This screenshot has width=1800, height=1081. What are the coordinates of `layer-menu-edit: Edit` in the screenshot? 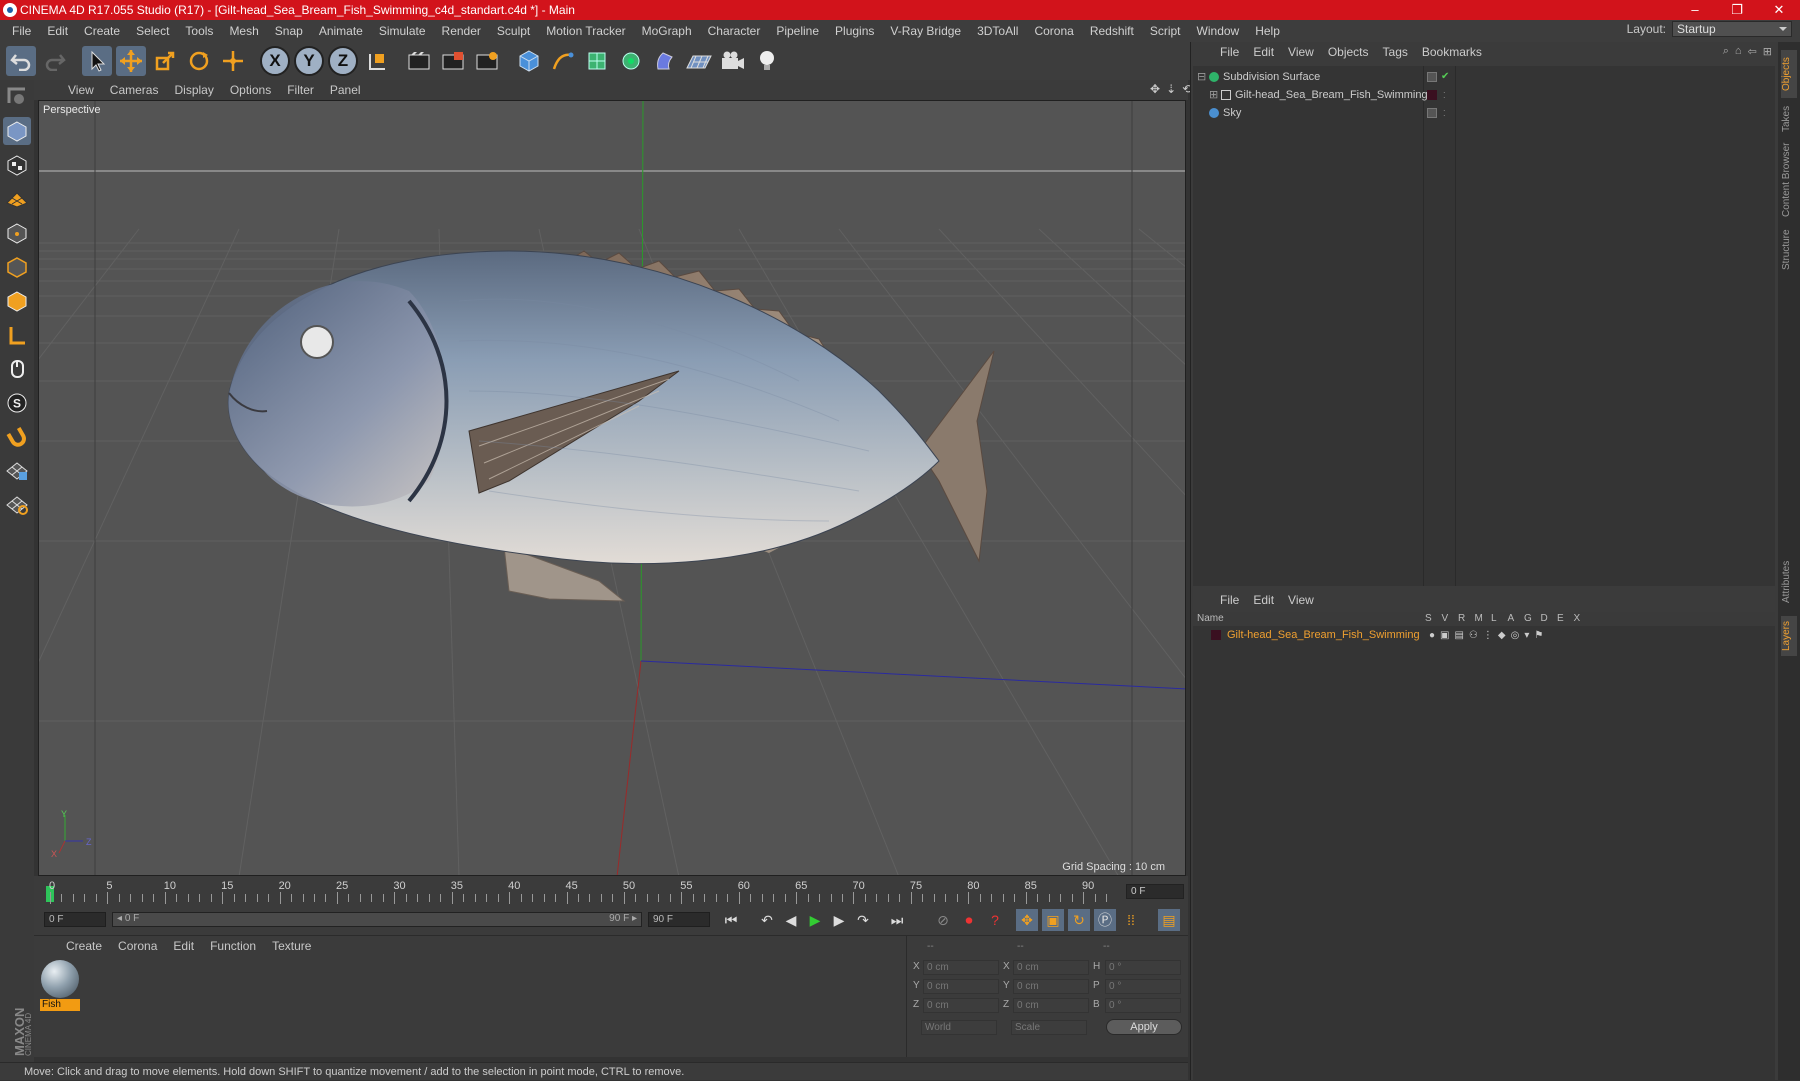 It's located at (1263, 600).